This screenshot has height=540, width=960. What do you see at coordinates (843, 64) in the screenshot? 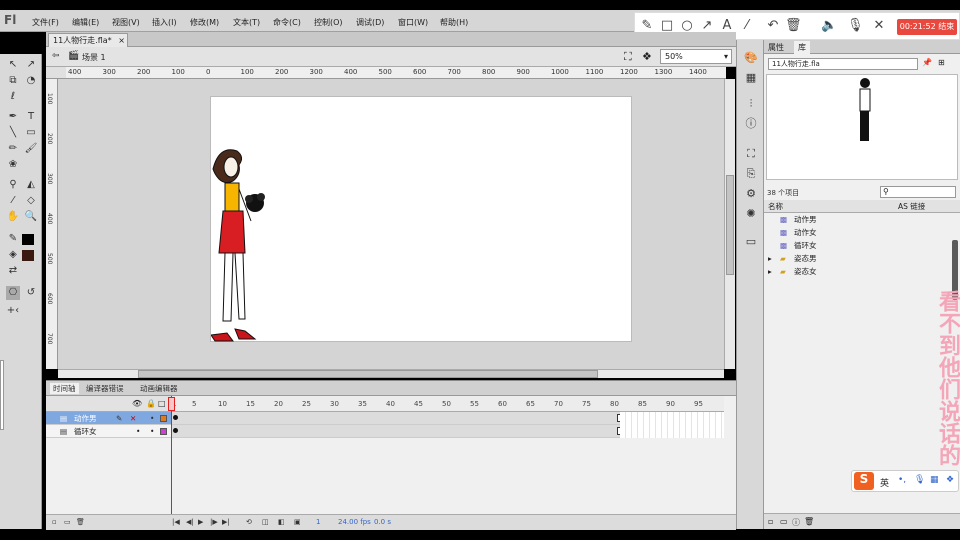
I see `library-file-select: 11人物行走.fla` at bounding box center [843, 64].